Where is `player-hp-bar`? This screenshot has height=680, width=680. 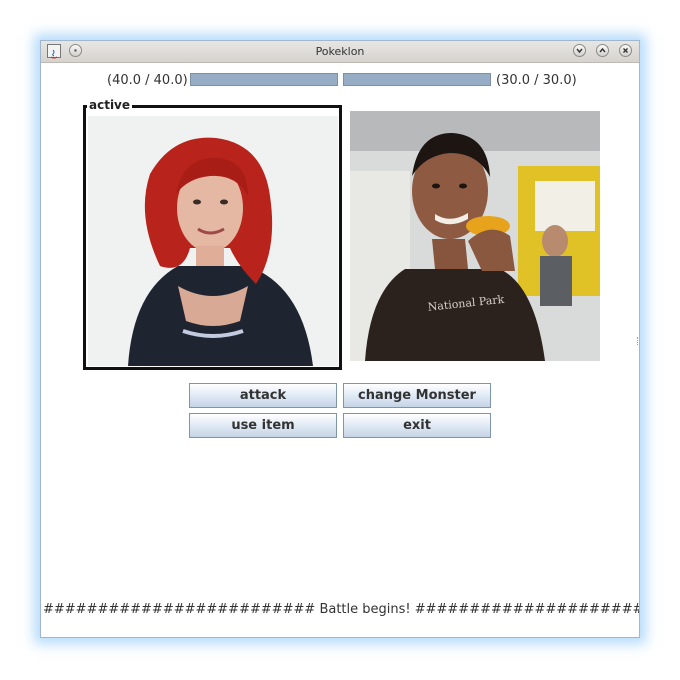
player-hp-bar is located at coordinates (264, 79).